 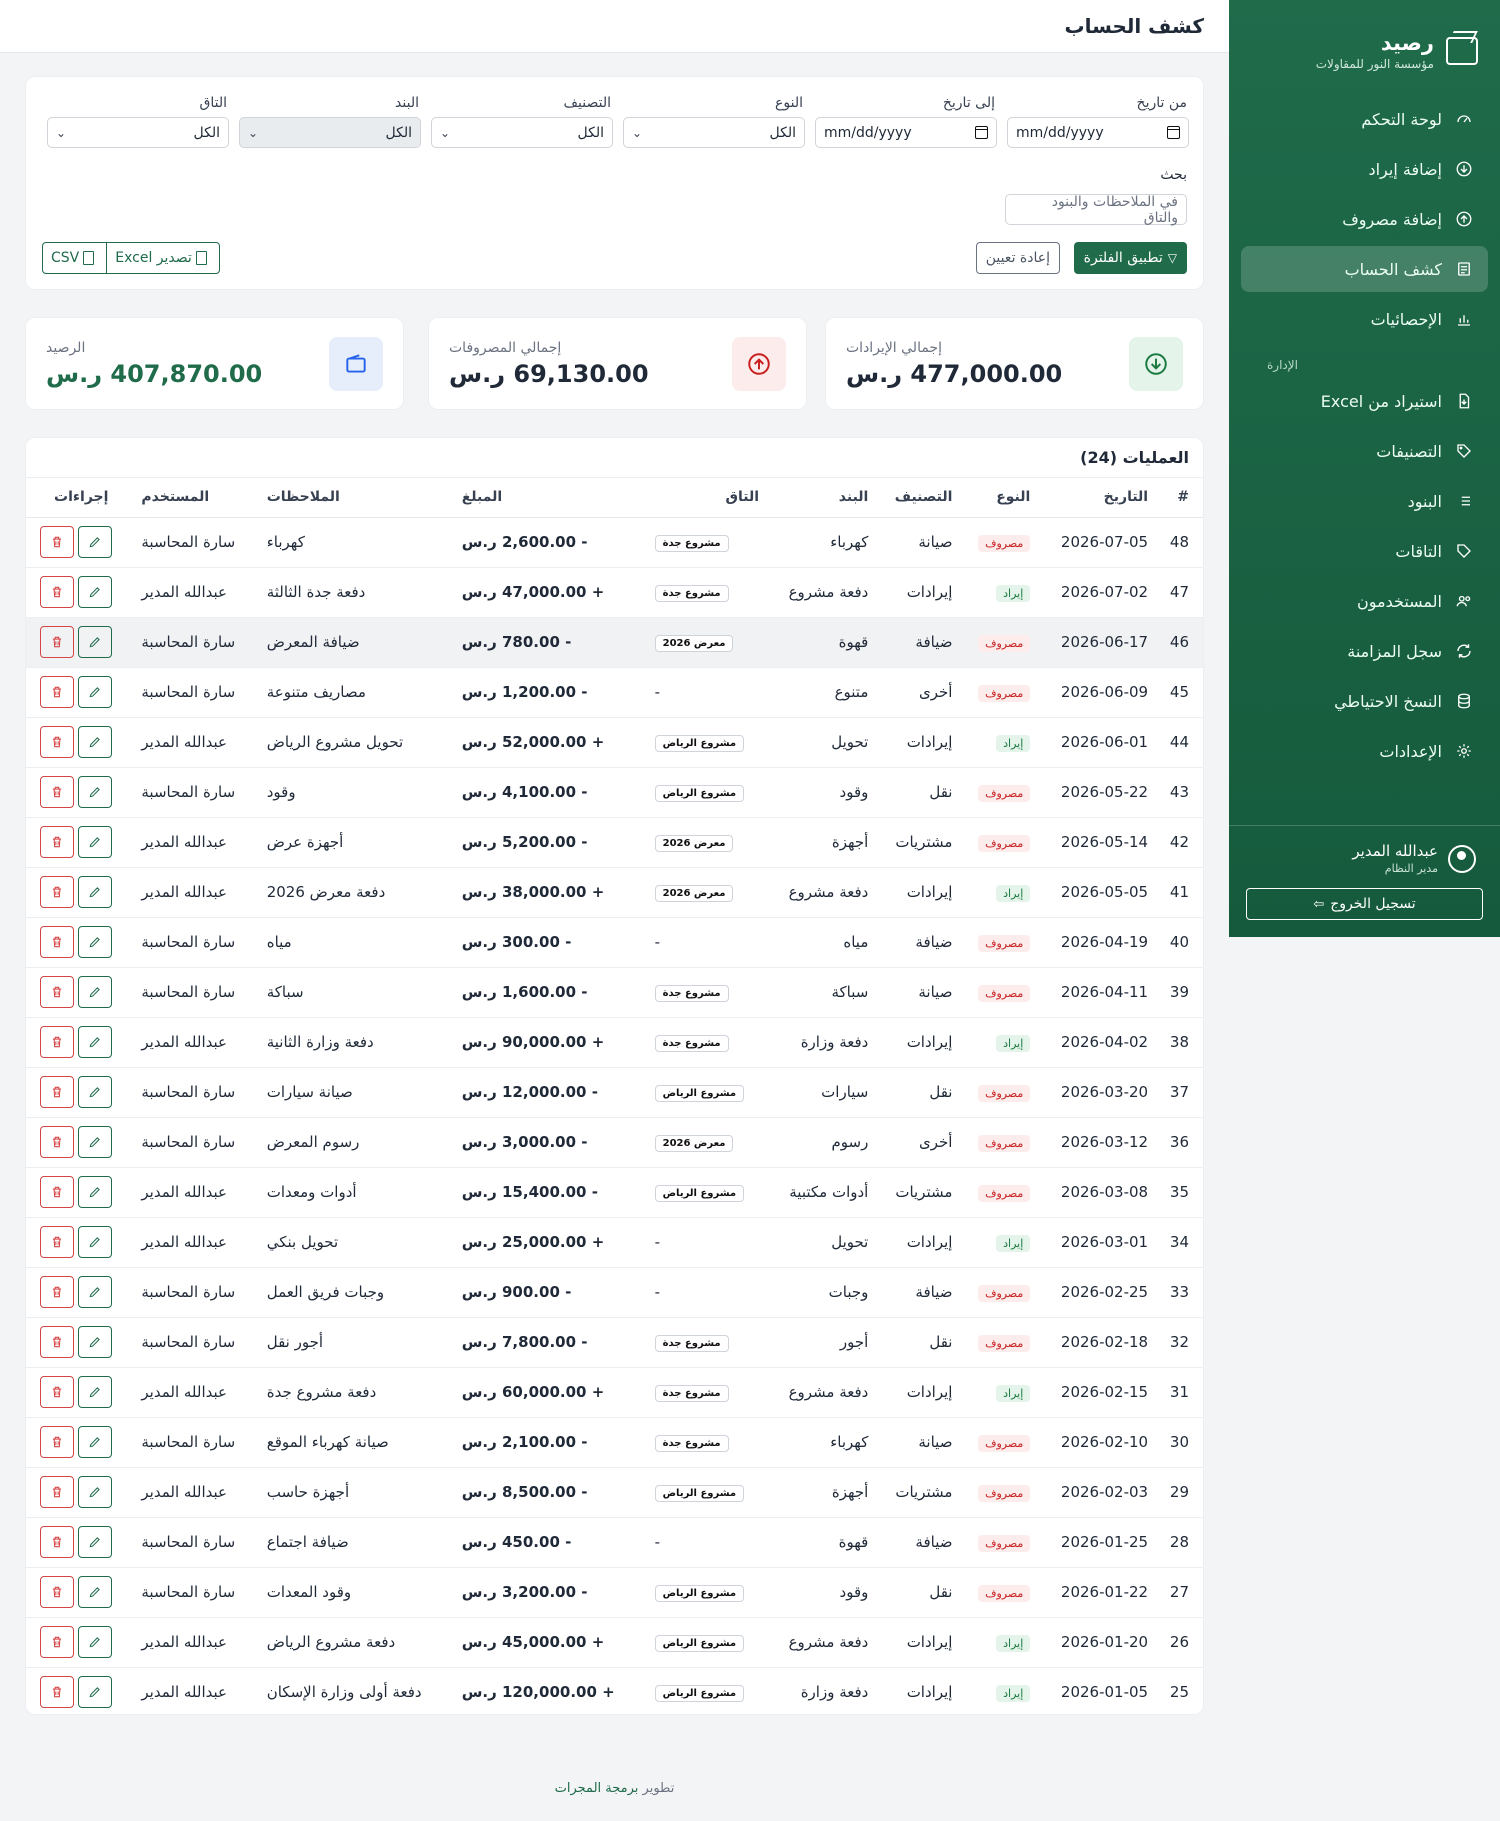 What do you see at coordinates (1364, 751) in the screenshot?
I see `sidebar-item-gear: الإعدادات` at bounding box center [1364, 751].